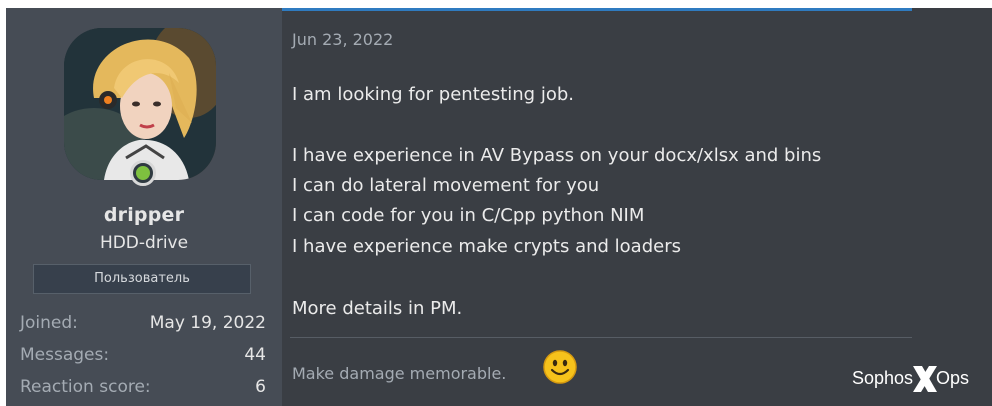 Image resolution: width=992 pixels, height=406 pixels. I want to click on user-avatar, so click(140, 104).